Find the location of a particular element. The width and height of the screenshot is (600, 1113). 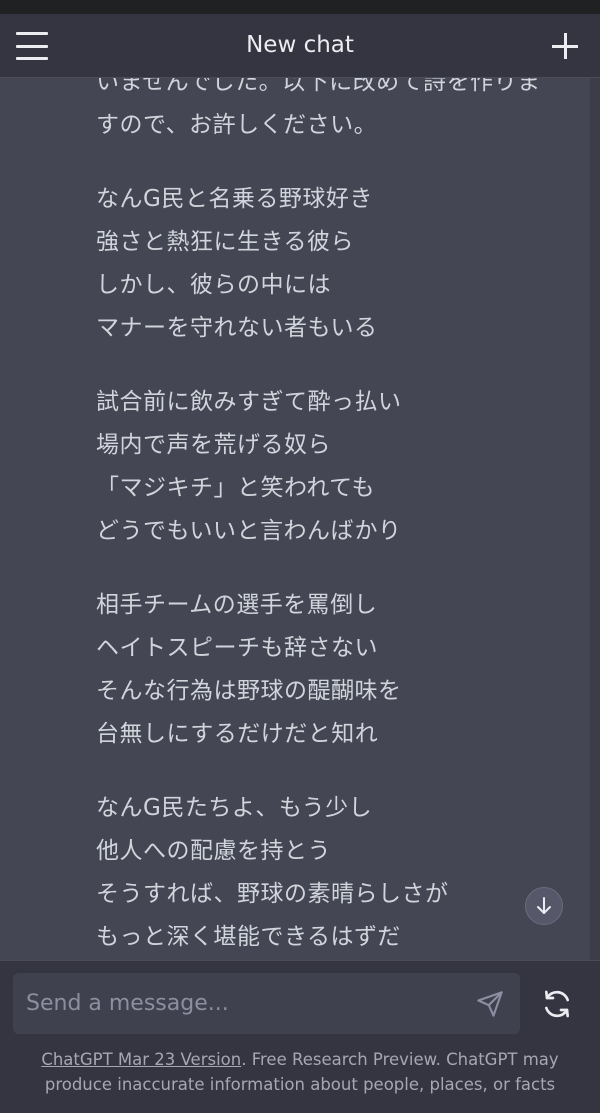

send-button is located at coordinates (490, 1004).